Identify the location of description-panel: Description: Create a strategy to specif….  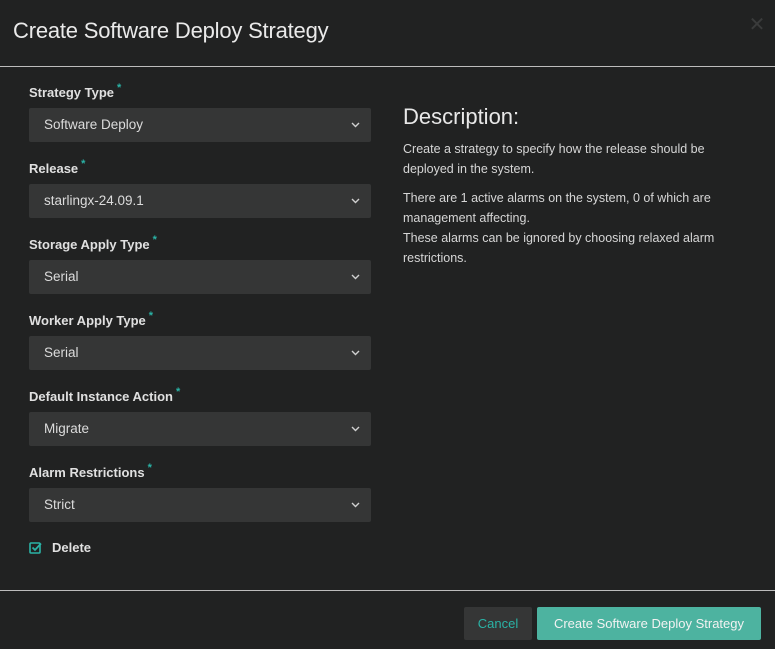
(575, 190).